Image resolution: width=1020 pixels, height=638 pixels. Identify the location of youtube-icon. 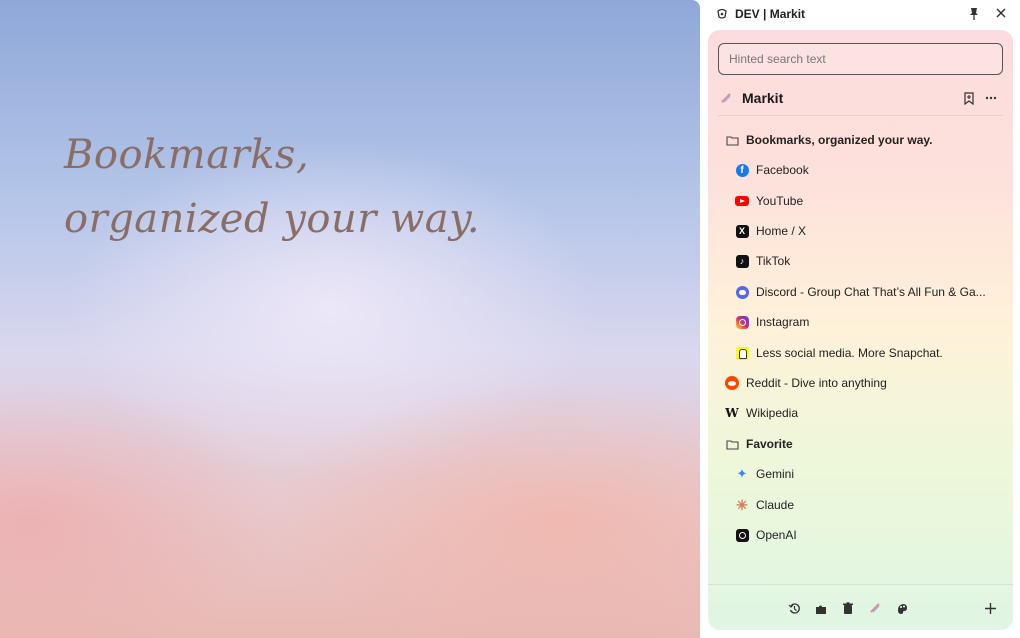
(742, 201).